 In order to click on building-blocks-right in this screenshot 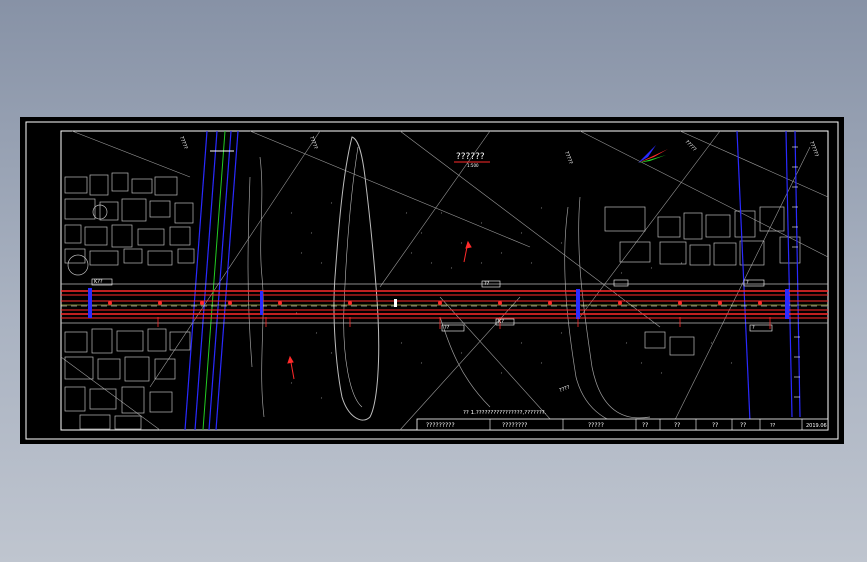, I will do `click(702, 281)`.